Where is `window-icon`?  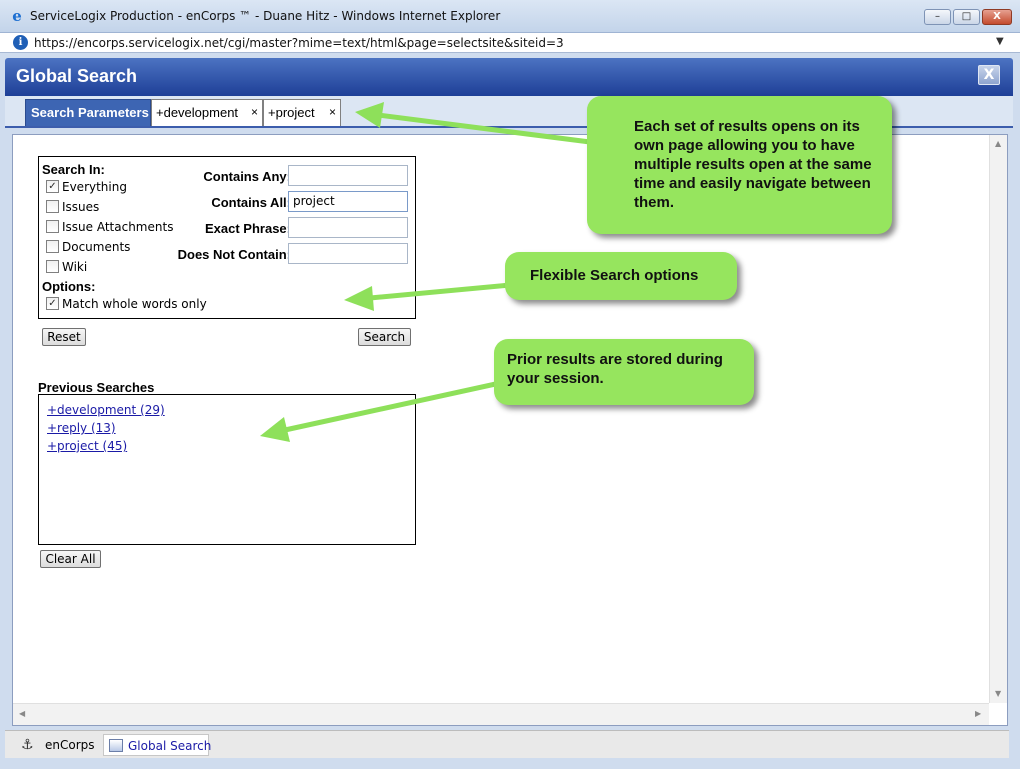 window-icon is located at coordinates (116, 745).